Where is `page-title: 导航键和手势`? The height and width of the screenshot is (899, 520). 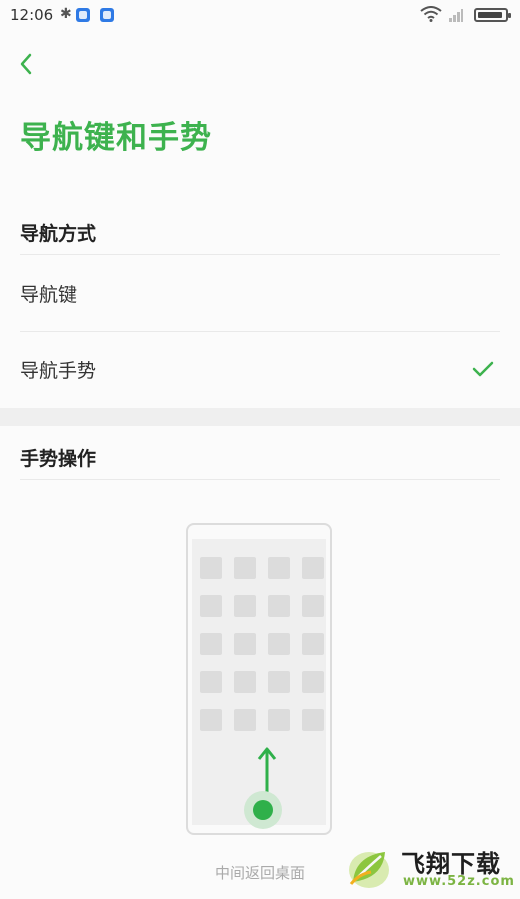 page-title: 导航键和手势 is located at coordinates (116, 138).